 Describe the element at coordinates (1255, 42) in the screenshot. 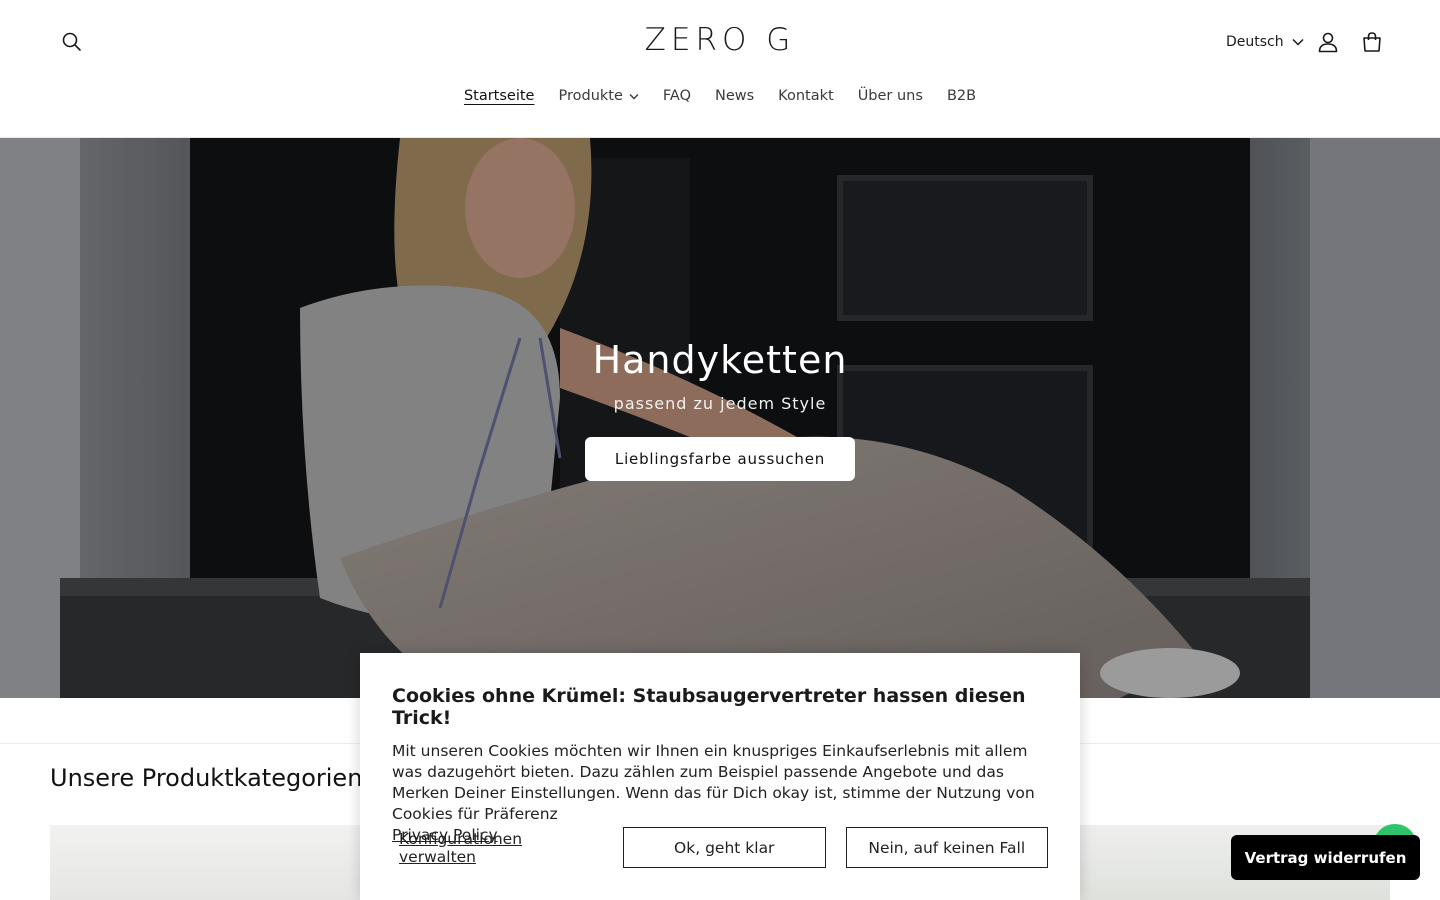

I see `language-label: Deutsch` at that location.